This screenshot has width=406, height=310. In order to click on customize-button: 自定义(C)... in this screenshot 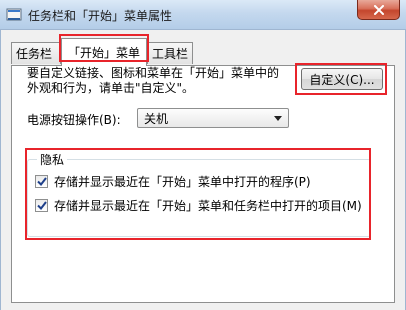, I will do `click(342, 79)`.